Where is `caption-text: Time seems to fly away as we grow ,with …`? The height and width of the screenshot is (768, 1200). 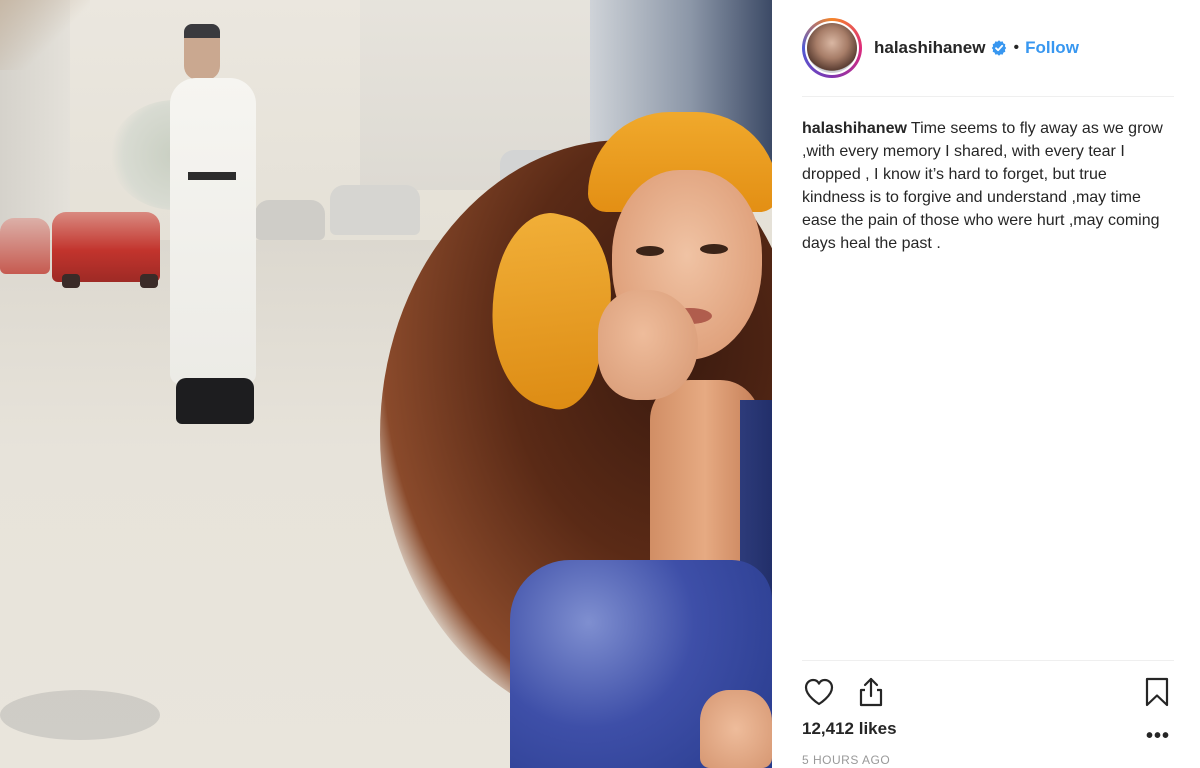
caption-text: Time seems to fly away as we grow ,with … is located at coordinates (982, 186).